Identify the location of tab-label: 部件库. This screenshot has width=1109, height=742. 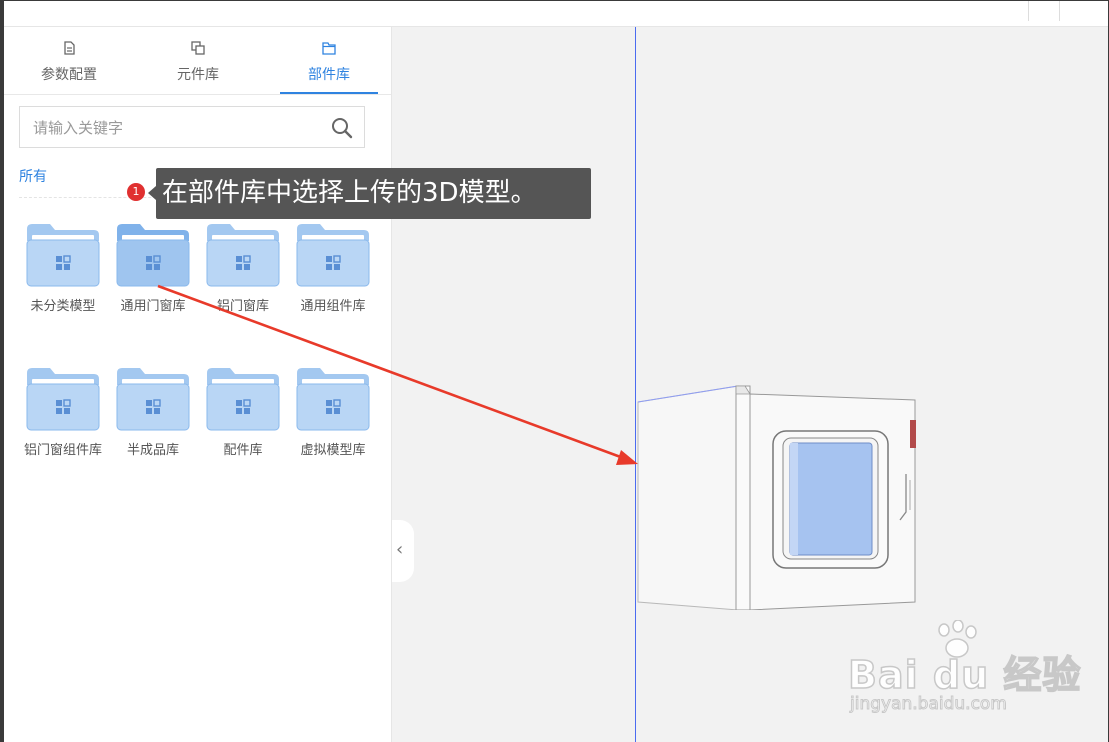
(329, 75).